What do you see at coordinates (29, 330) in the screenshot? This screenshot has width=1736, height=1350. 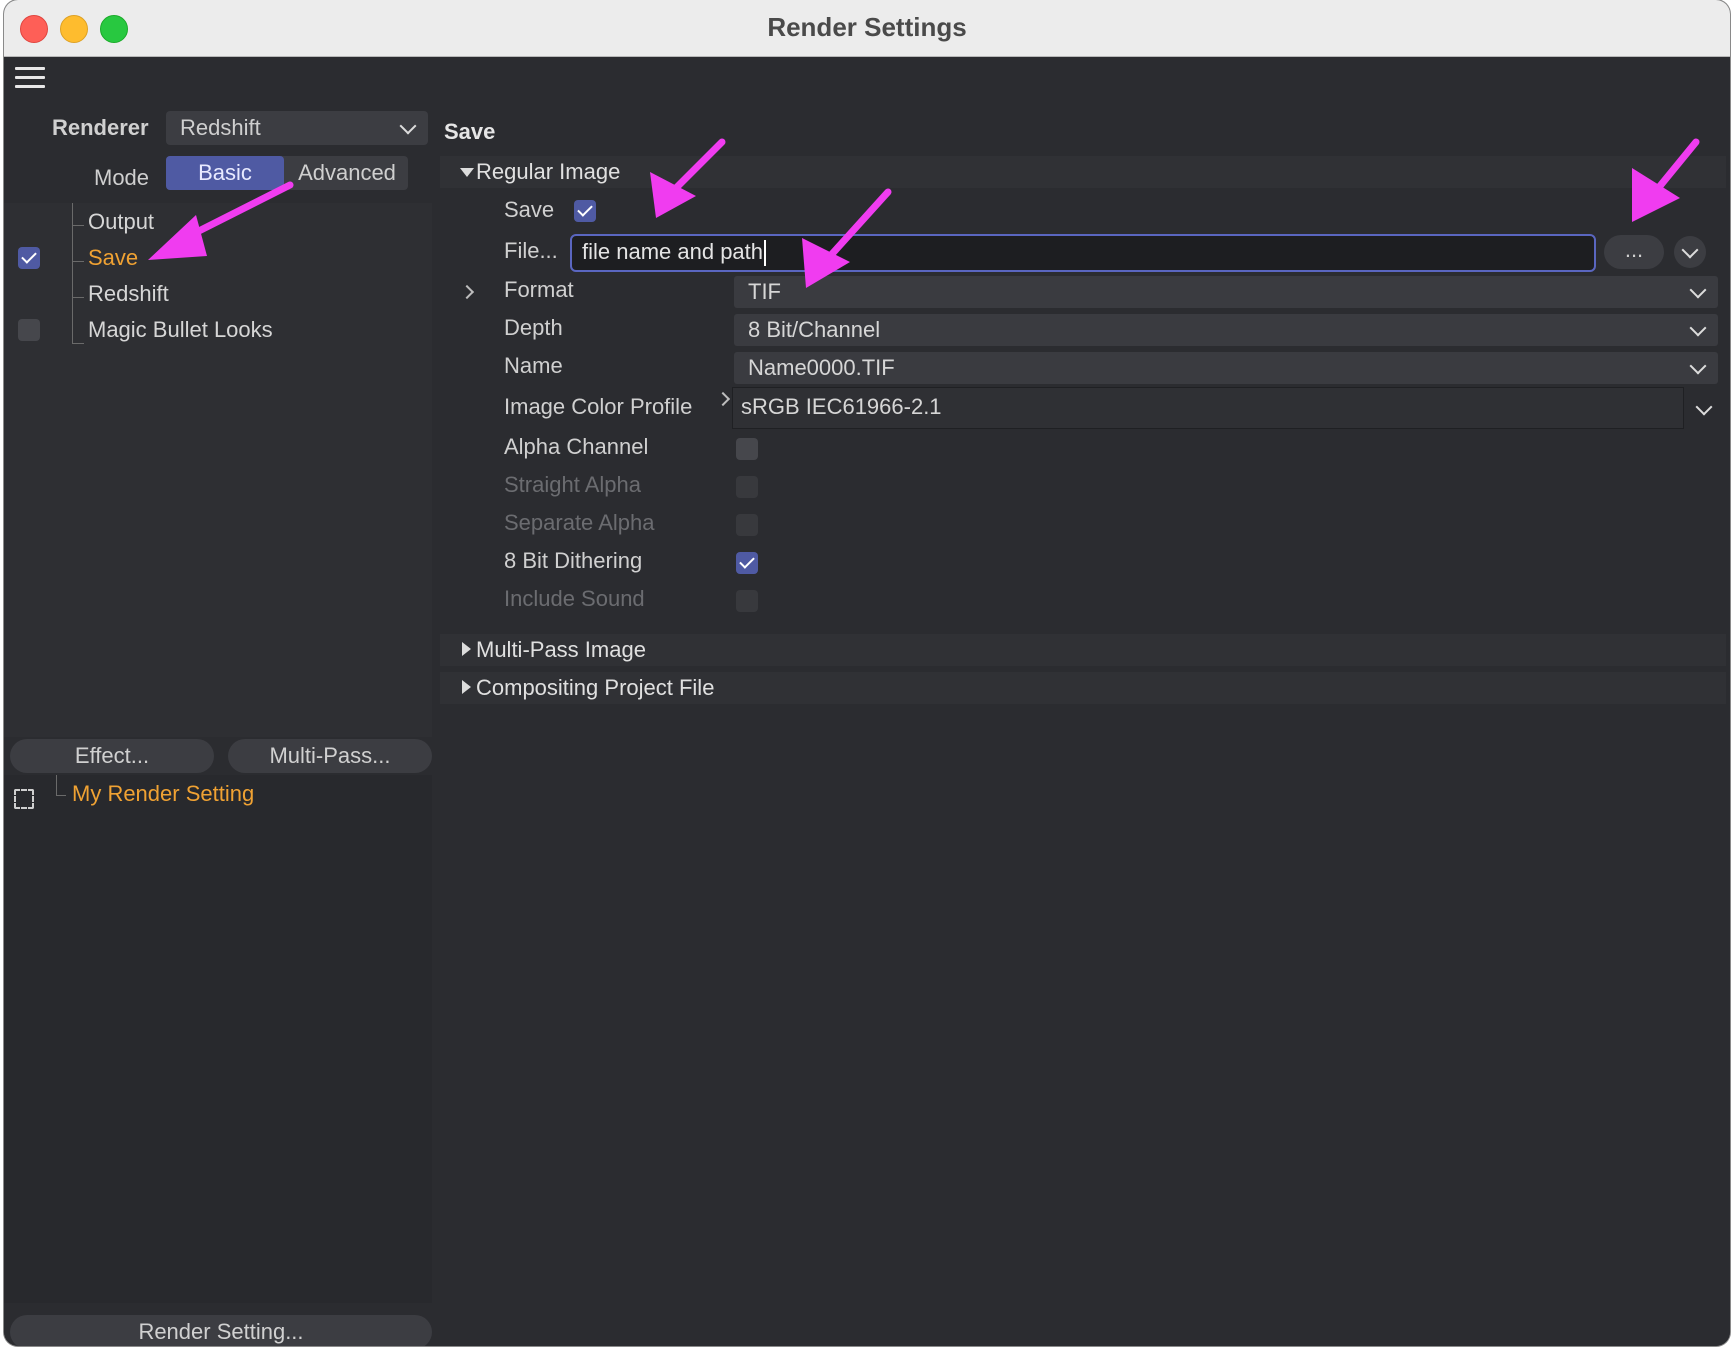 I see `magic-bullet-looks-checkbox` at bounding box center [29, 330].